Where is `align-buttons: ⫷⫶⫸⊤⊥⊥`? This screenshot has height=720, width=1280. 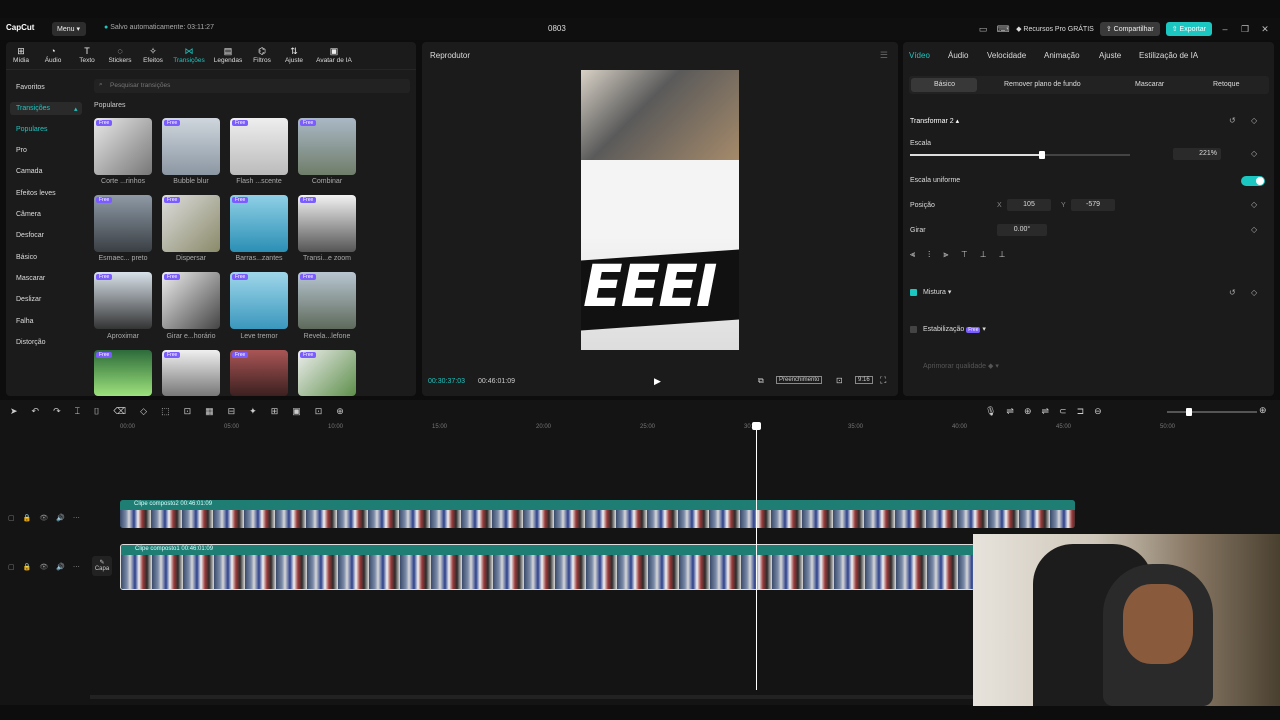
align-buttons: ⫷⫶⫸⊤⊥⊥ is located at coordinates (1005, 256).